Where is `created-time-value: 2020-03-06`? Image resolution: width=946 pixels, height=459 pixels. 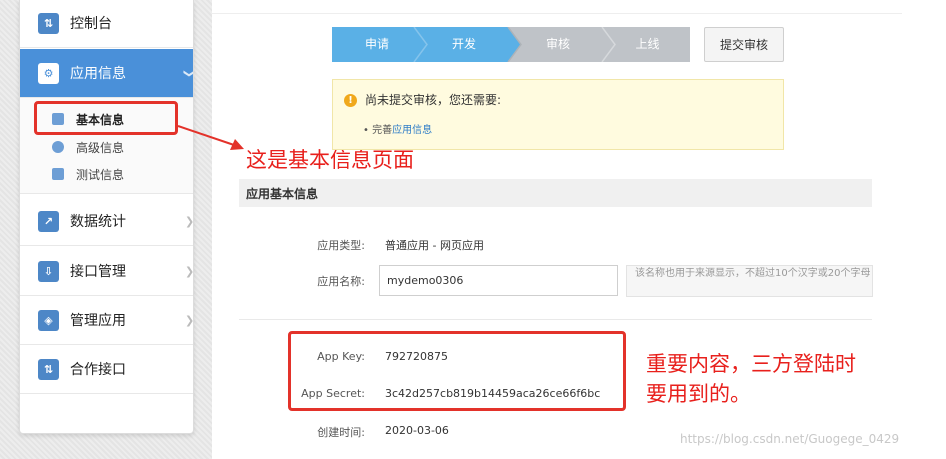
created-time-value: 2020-03-06 is located at coordinates (417, 430).